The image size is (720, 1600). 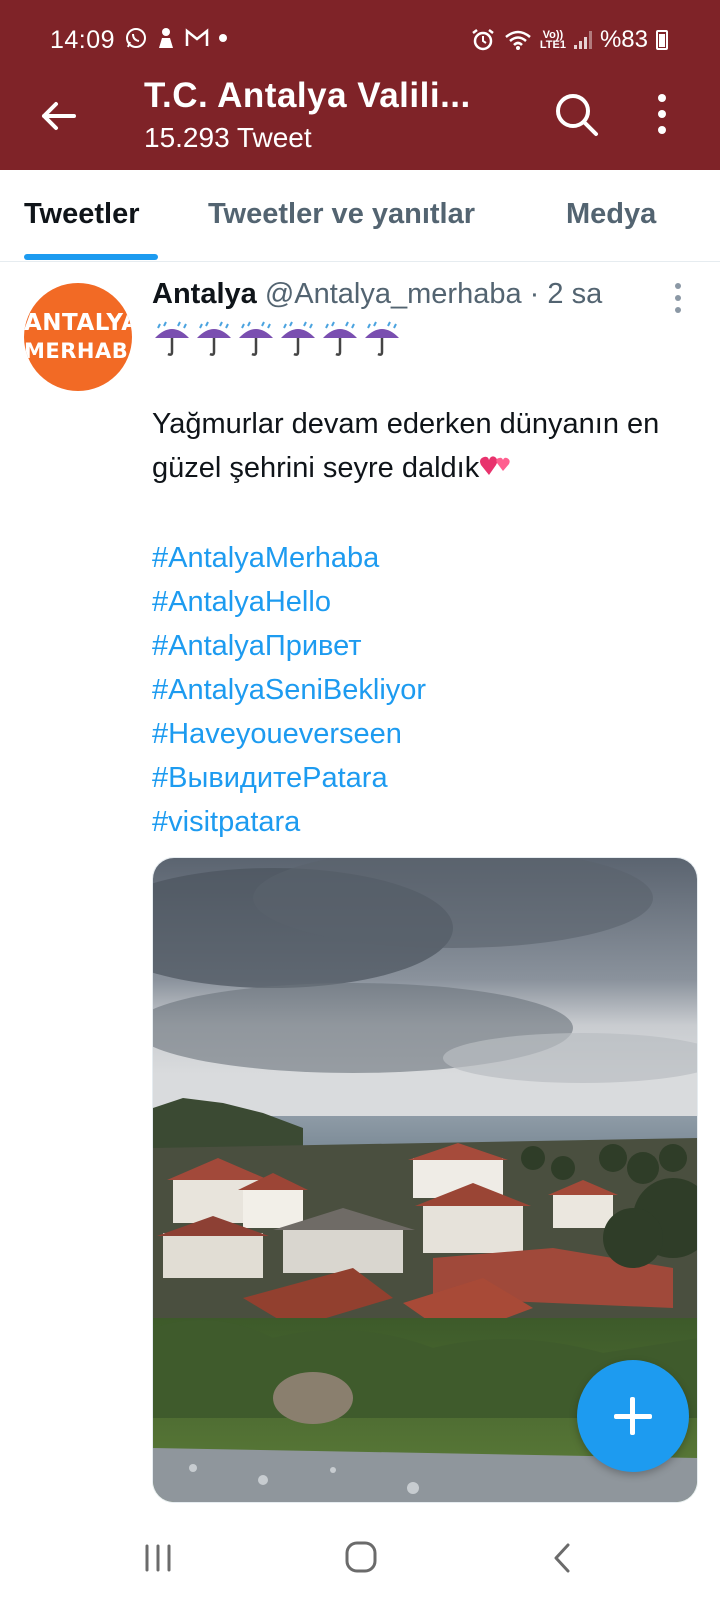 What do you see at coordinates (360, 42) in the screenshot?
I see `status-bar: 14:09 Vo)) LTE1 %83` at bounding box center [360, 42].